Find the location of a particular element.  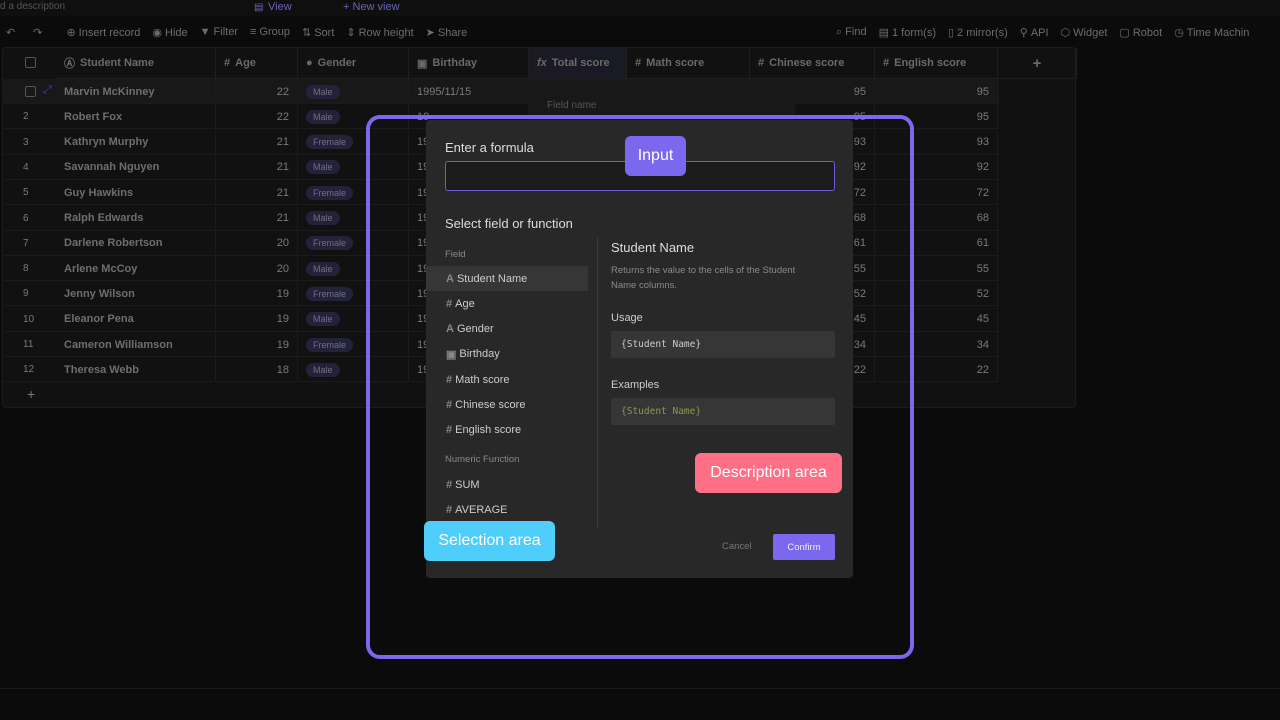

cell-age: 18 is located at coordinates (257, 370).